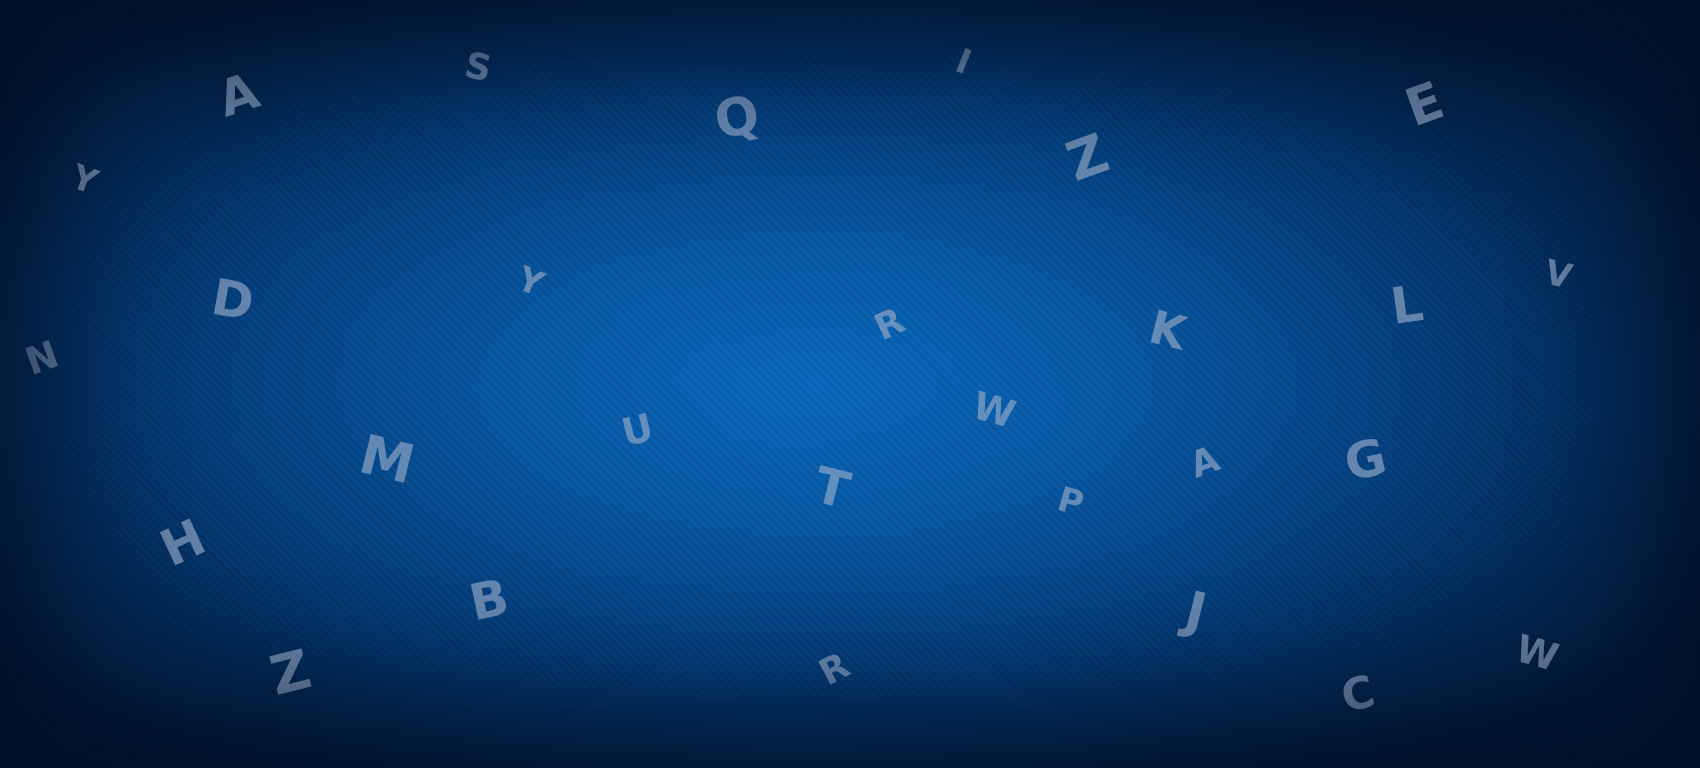  What do you see at coordinates (1424, 105) in the screenshot?
I see `floating-letter: E` at bounding box center [1424, 105].